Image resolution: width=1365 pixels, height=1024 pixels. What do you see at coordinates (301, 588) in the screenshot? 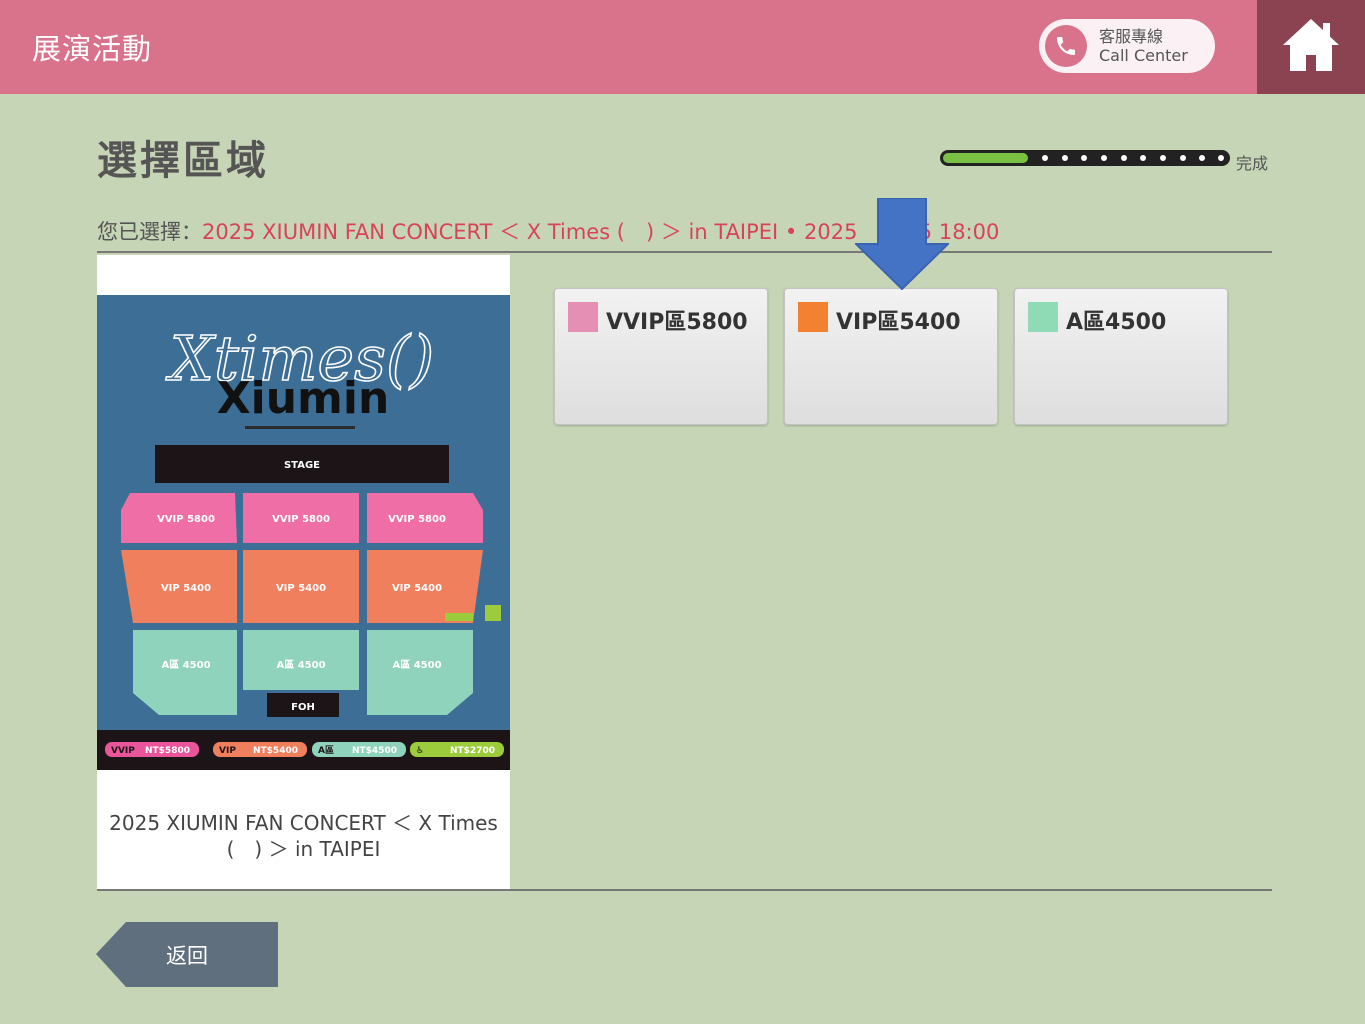
I see `poster-vip-label-center: VIP 5400` at bounding box center [301, 588].